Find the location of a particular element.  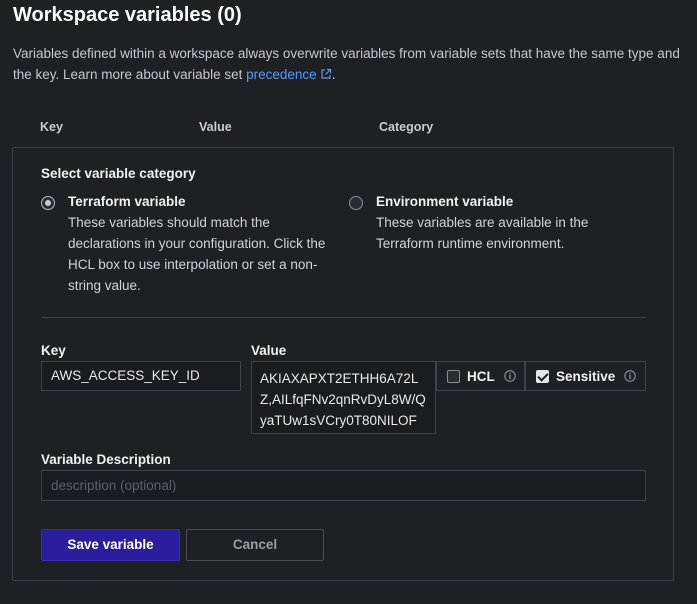

hcl-checkbox-group: HCL is located at coordinates (480, 376).